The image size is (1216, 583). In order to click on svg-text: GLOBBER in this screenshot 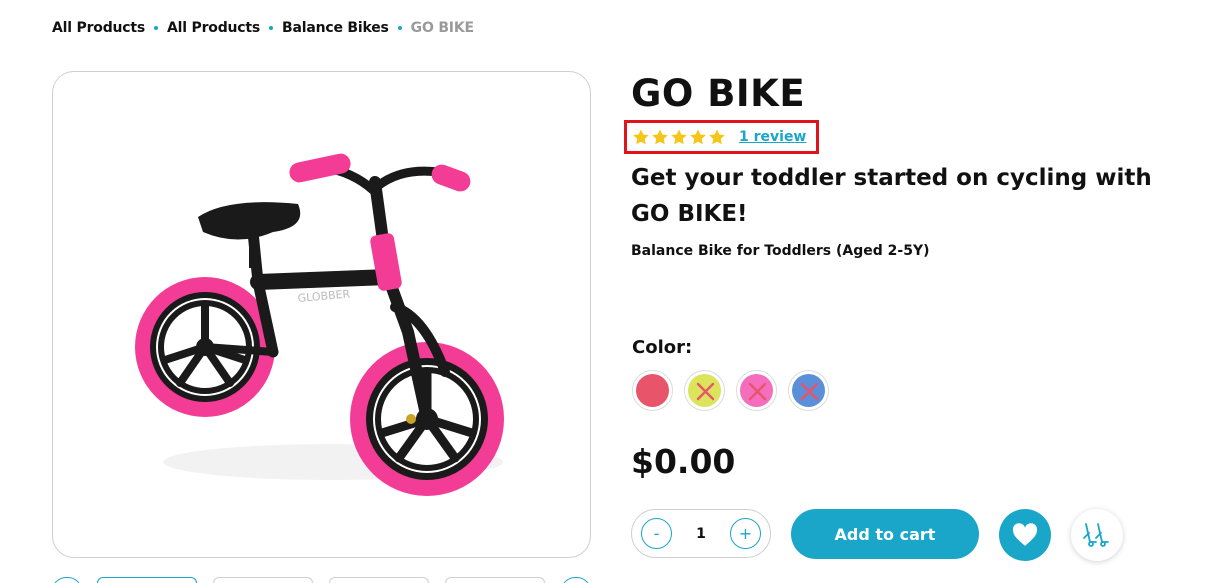, I will do `click(324, 296)`.